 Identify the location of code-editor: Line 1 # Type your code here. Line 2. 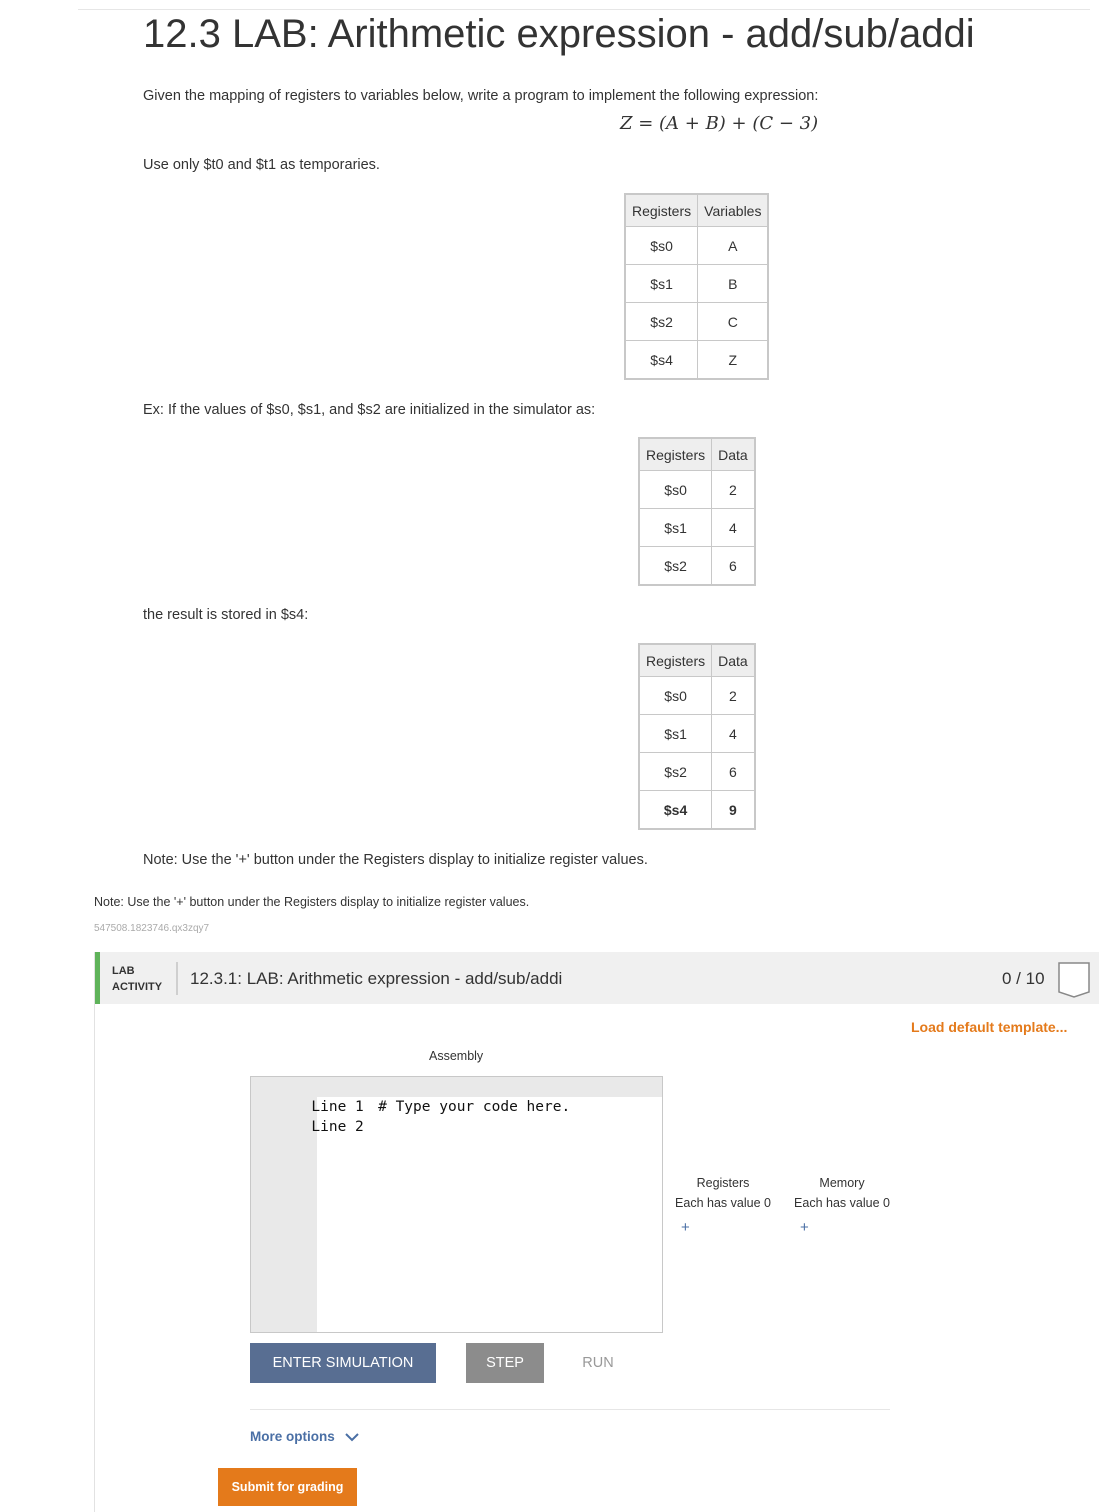
(456, 1204).